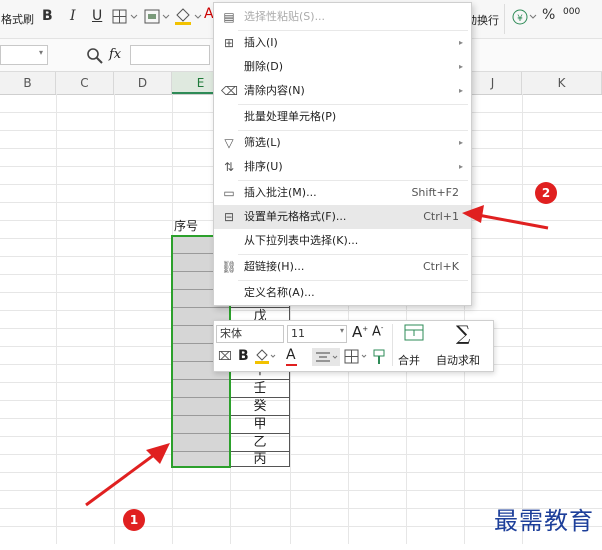 The width and height of the screenshot is (602, 550). What do you see at coordinates (409, 360) in the screenshot?
I see `merge-button: 合并` at bounding box center [409, 360].